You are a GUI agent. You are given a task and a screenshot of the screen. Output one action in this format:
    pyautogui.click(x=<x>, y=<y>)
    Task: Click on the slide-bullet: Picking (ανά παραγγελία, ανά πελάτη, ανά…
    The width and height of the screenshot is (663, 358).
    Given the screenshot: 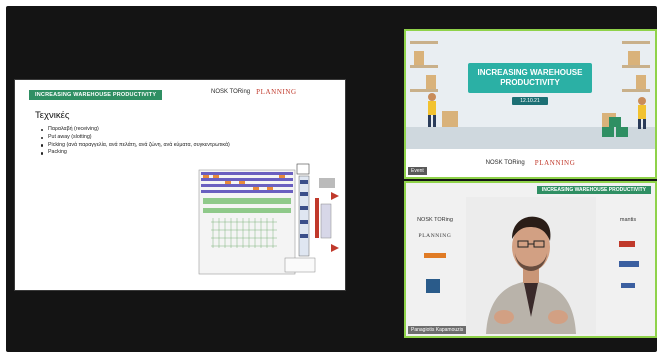 What is the action you would take?
    pyautogui.click(x=135, y=146)
    